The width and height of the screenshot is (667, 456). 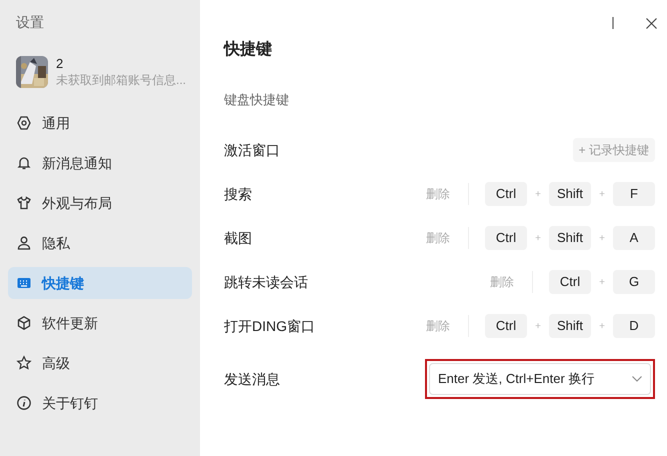 I want to click on key-cap: A, so click(x=634, y=238).